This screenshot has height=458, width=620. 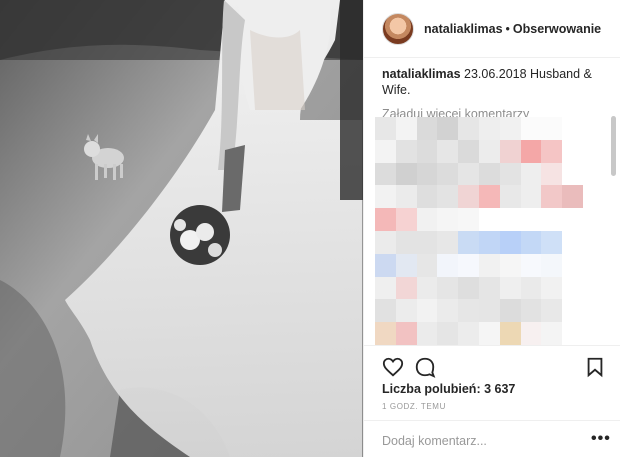 I want to click on more-options-icon: •••, so click(x=601, y=439).